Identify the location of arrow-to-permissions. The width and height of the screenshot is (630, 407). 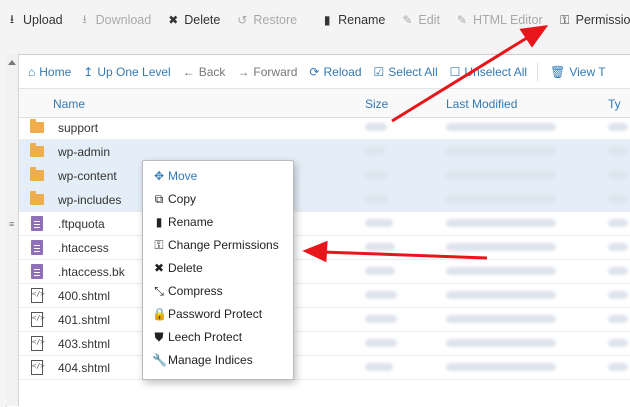
(470, 74).